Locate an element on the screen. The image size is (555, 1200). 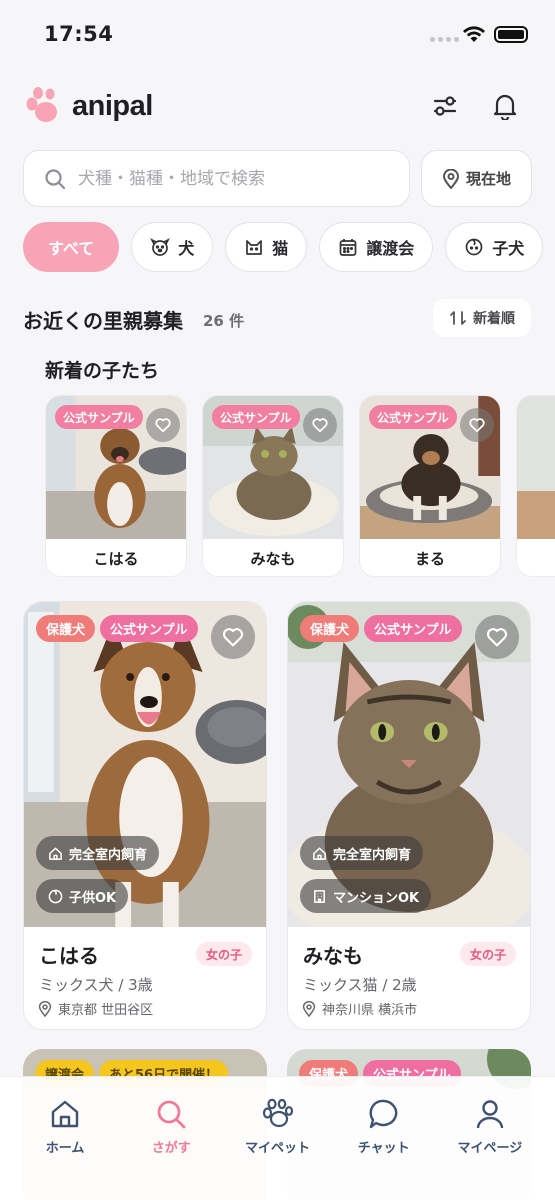
chat-icon is located at coordinates (383, 1114).